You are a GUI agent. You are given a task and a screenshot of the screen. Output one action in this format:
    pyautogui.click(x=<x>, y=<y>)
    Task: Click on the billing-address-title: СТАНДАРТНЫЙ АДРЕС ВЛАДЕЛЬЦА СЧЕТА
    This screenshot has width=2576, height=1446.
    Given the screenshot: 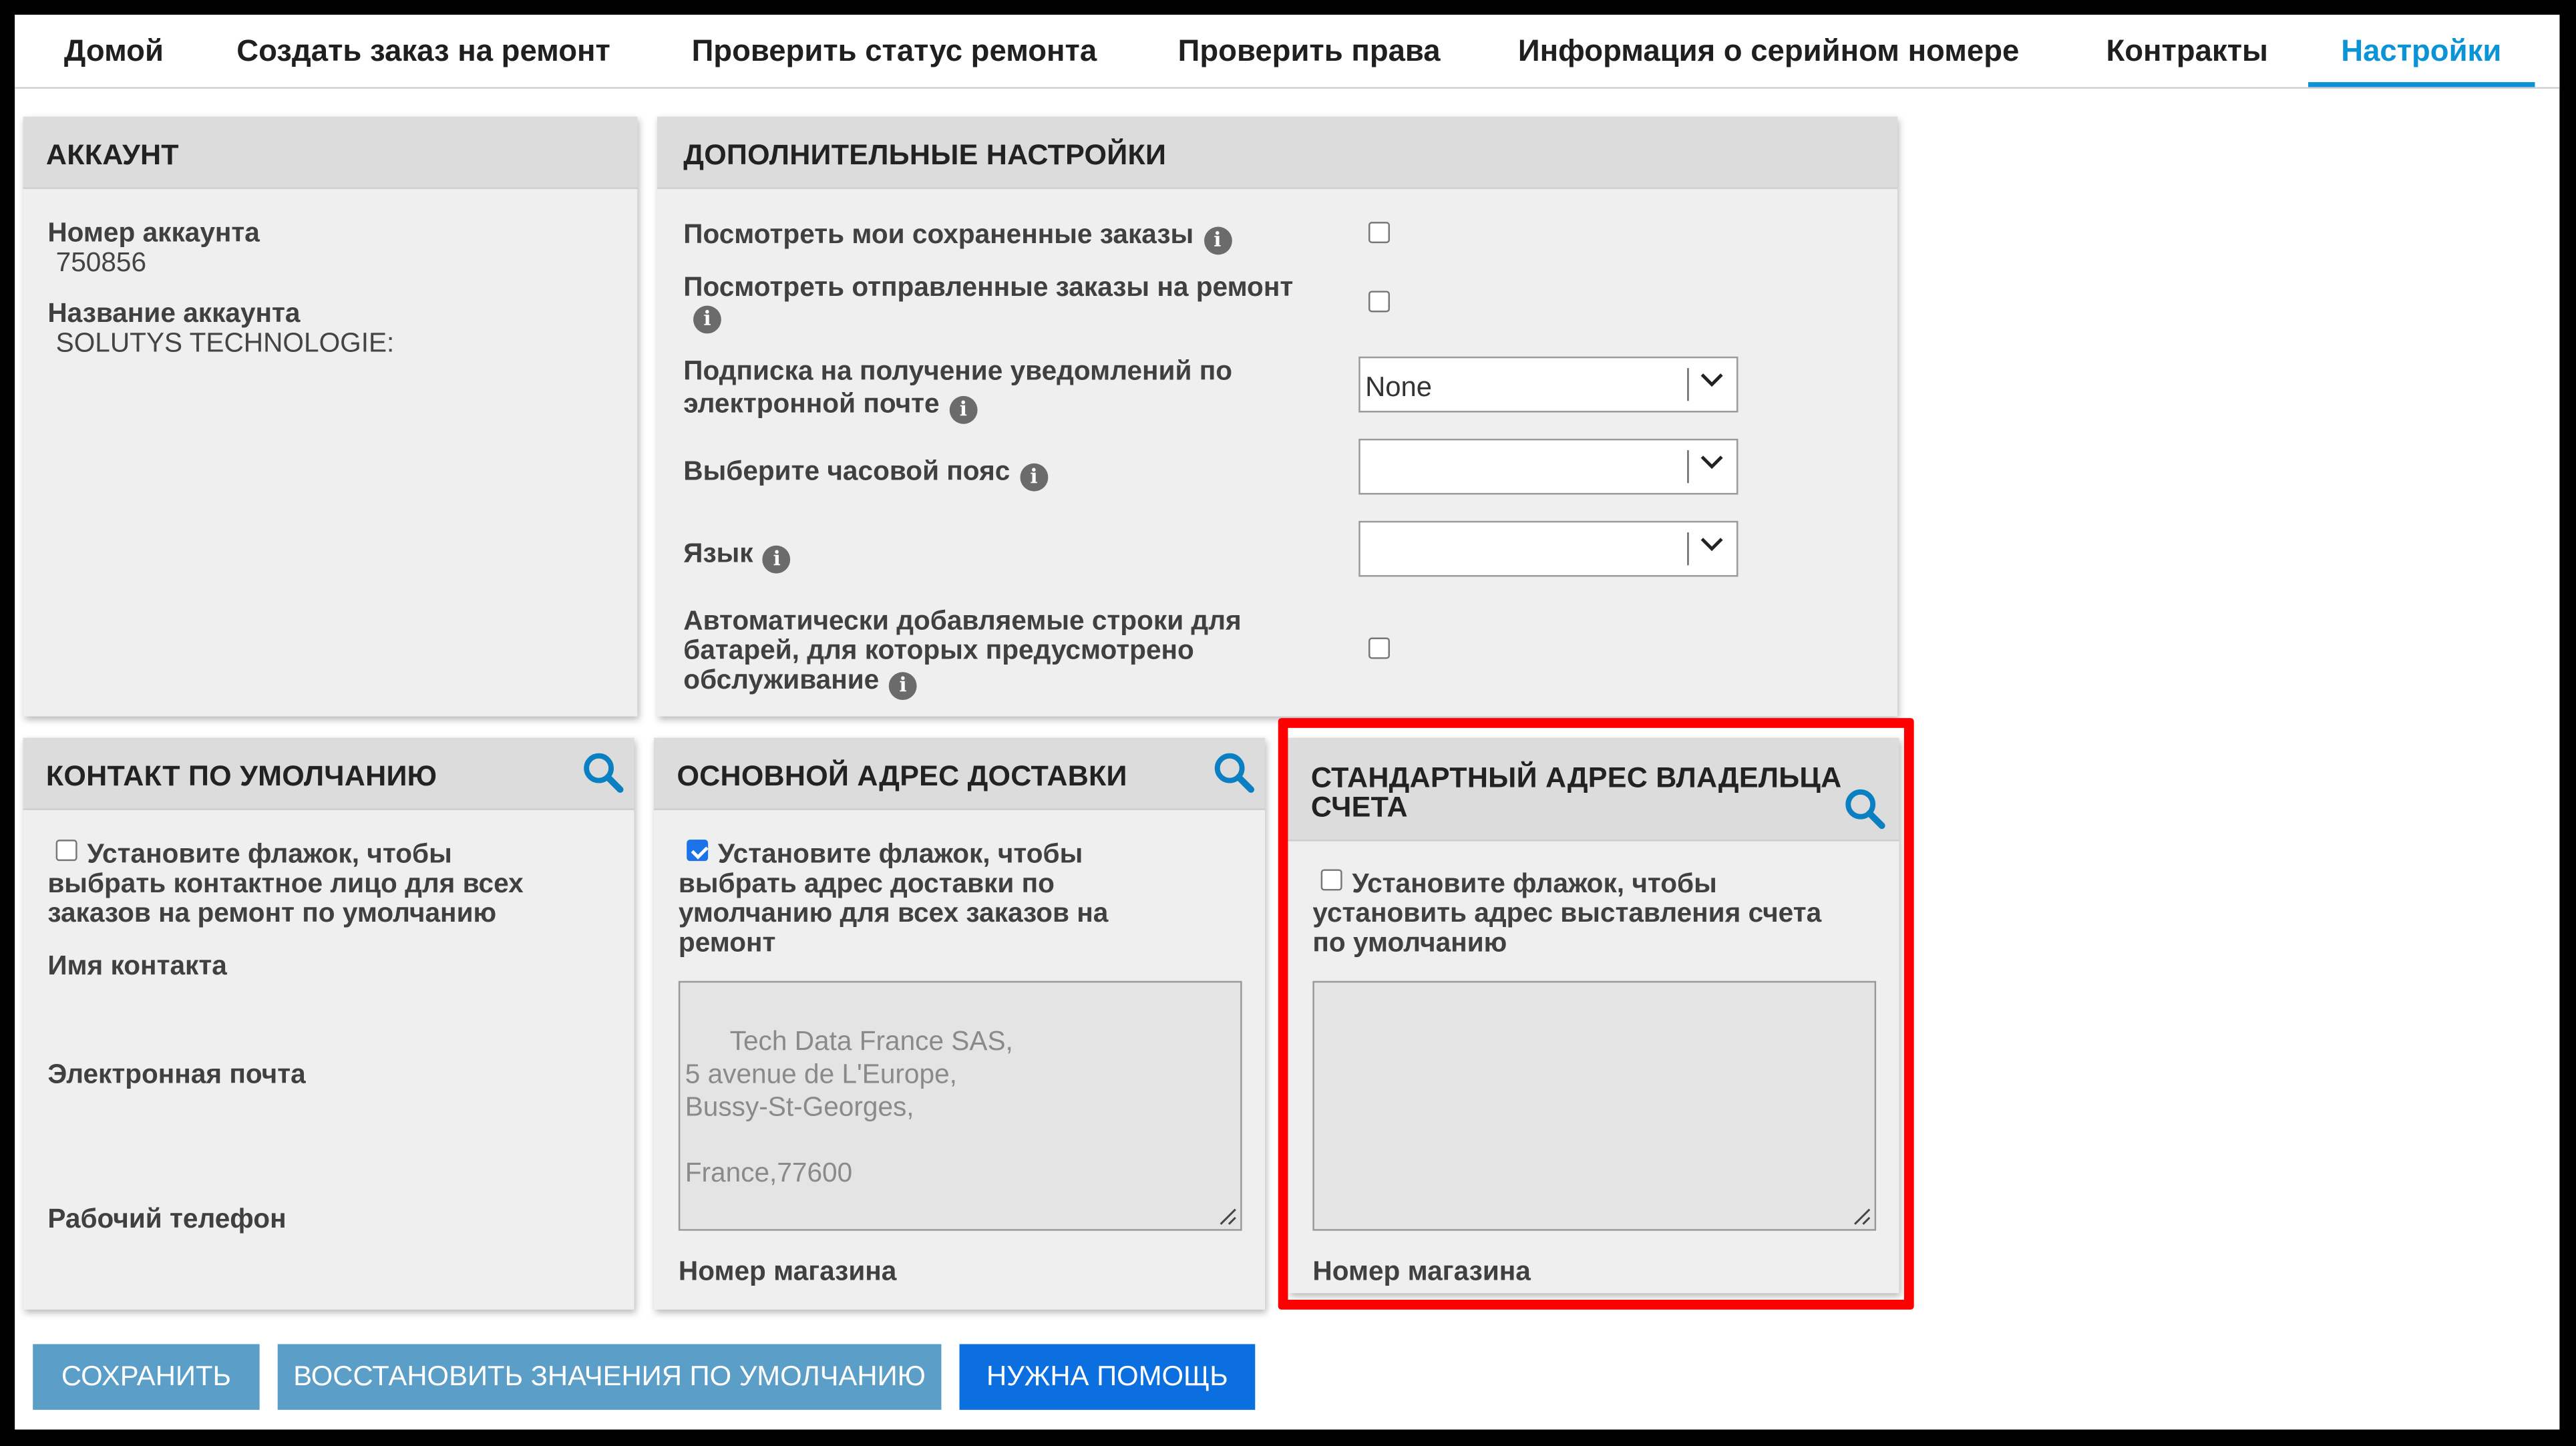 What is the action you would take?
    pyautogui.click(x=1593, y=789)
    